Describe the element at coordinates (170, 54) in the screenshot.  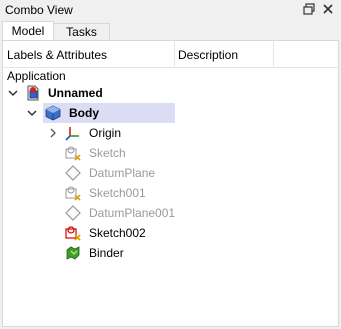
I see `tree-header: Labels & Attributes Description` at that location.